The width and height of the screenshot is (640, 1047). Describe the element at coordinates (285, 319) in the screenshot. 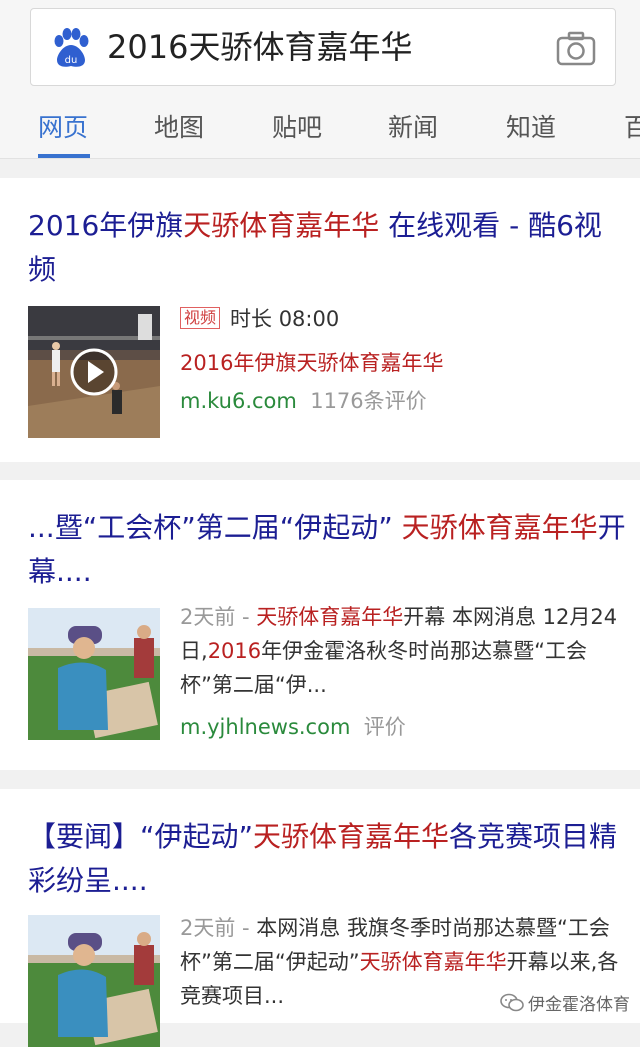

I see `duration: 时长 08:00` at that location.